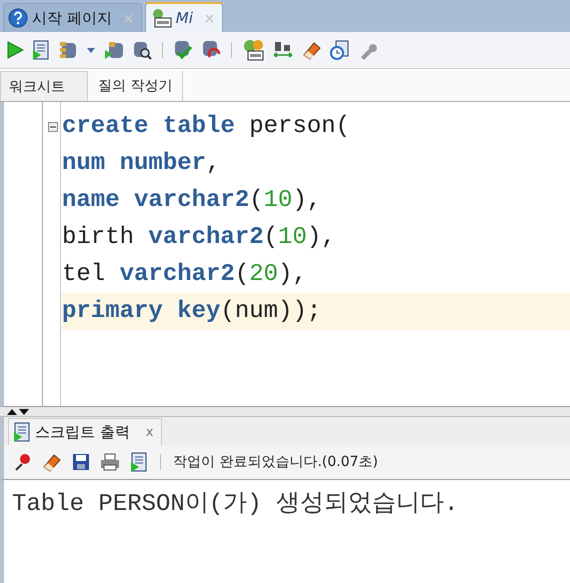 This screenshot has width=570, height=583. Describe the element at coordinates (199, 238) in the screenshot. I see `code-line: birth varchar2(10),` at that location.